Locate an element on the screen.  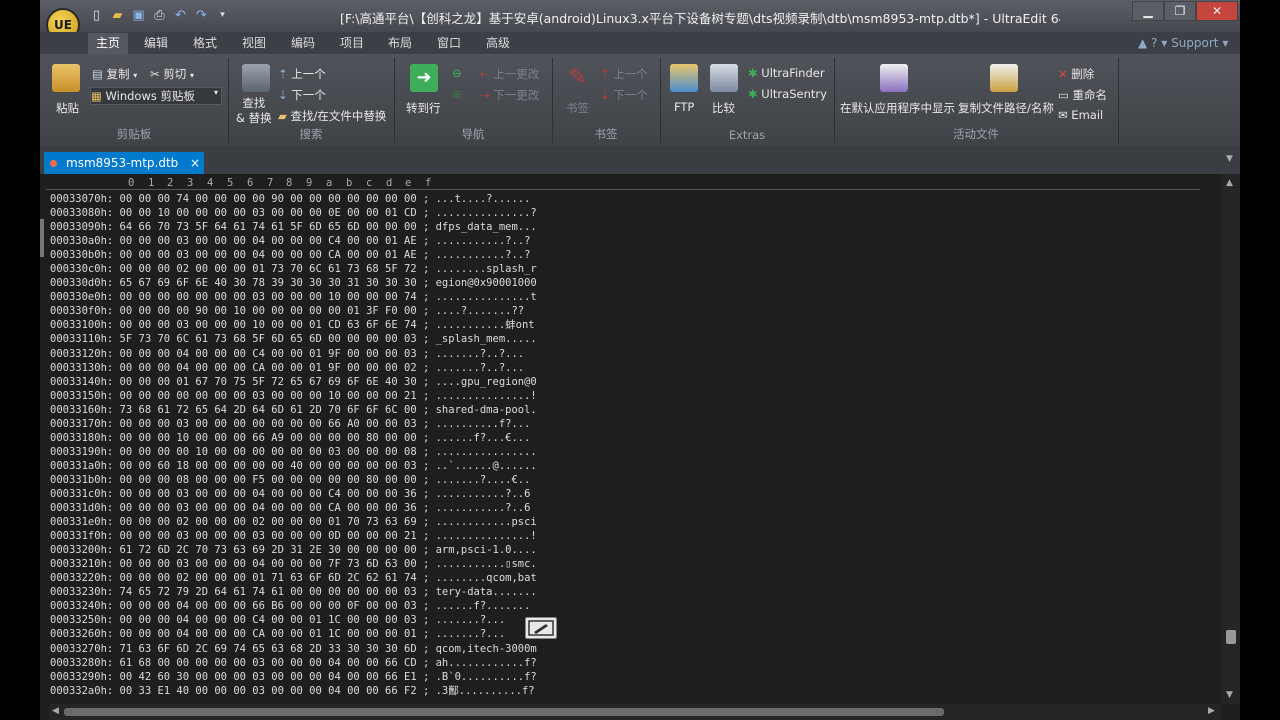
paste-button: 粘贴 is located at coordinates (67, 108).